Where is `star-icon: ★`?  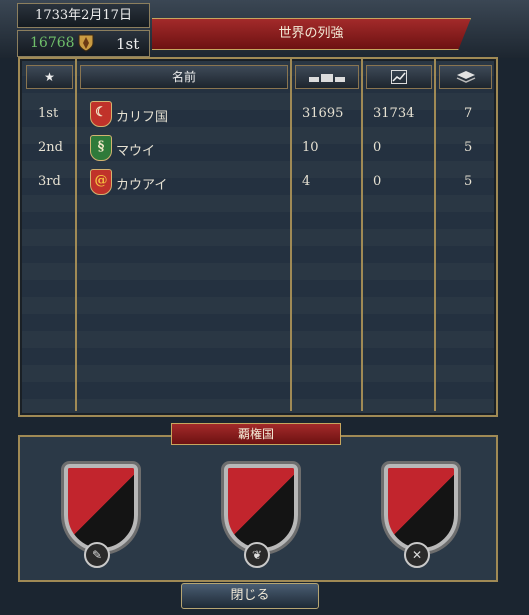 star-icon: ★ is located at coordinates (49, 77).